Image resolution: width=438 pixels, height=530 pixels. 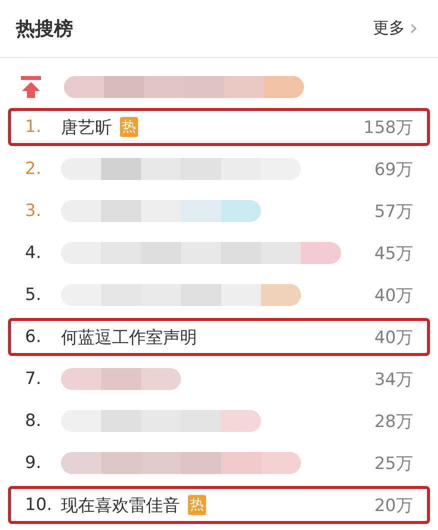 What do you see at coordinates (219, 505) in the screenshot?
I see `hot-search-item: 10. 现在喜欢雷佳音 热 20万` at bounding box center [219, 505].